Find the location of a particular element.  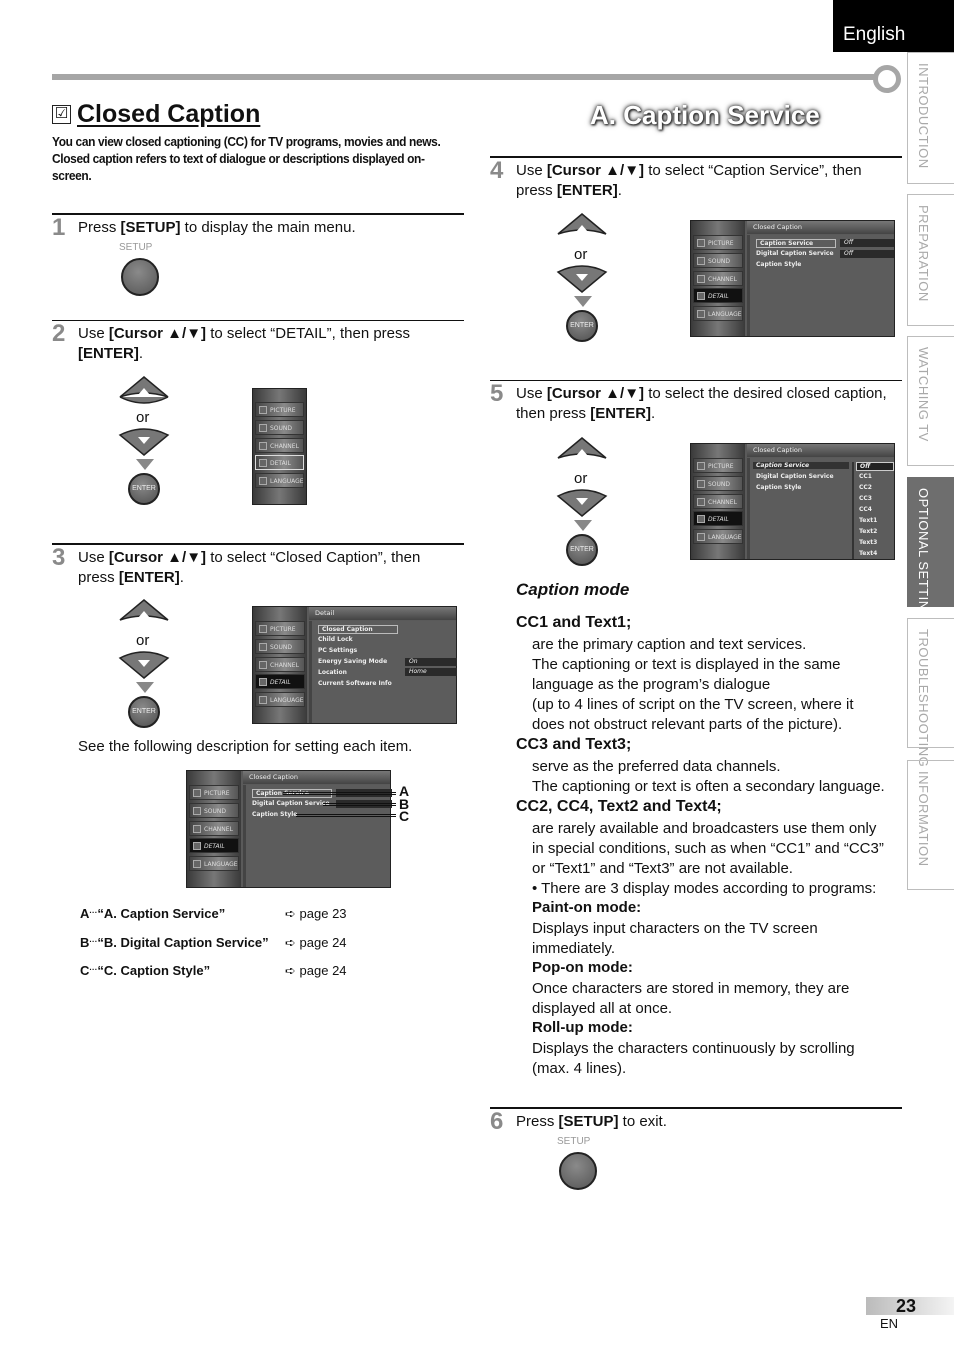

detail-item: Current Software Info is located at coordinates (355, 683).